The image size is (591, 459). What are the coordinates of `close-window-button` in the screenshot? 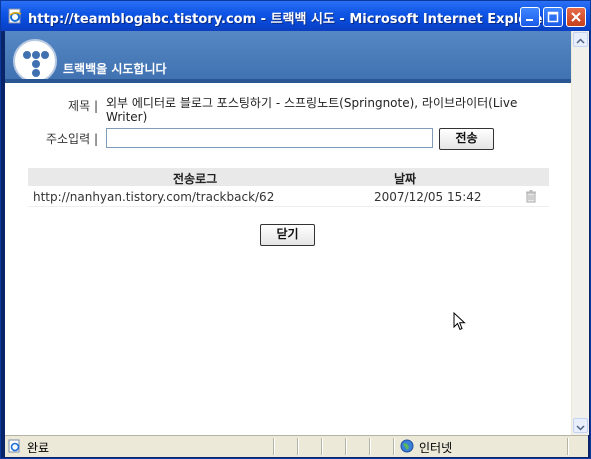 It's located at (576, 17).